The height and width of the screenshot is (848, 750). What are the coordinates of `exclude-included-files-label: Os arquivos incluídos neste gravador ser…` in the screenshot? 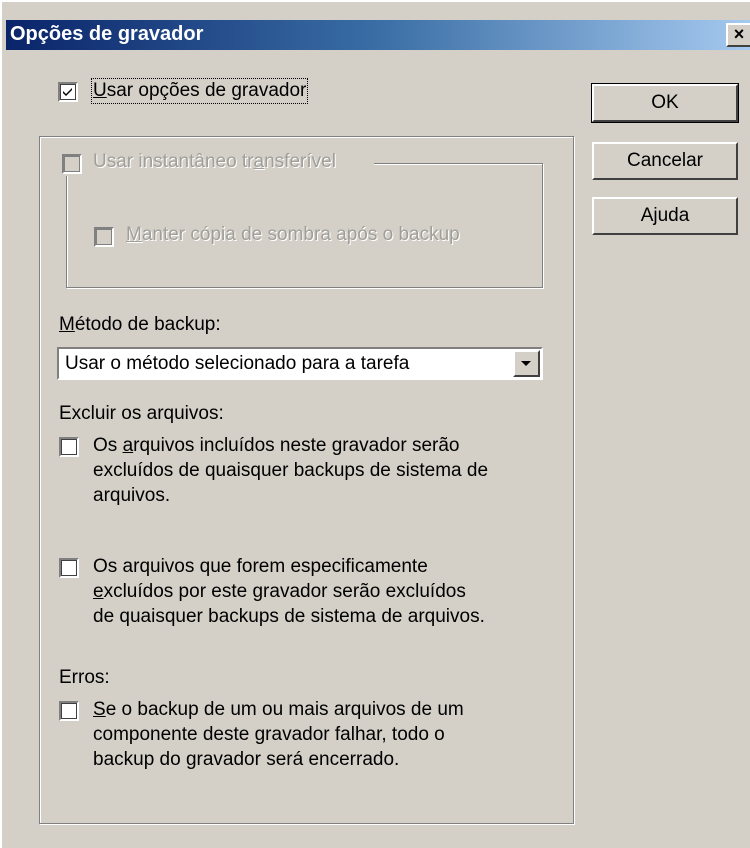 It's located at (291, 470).